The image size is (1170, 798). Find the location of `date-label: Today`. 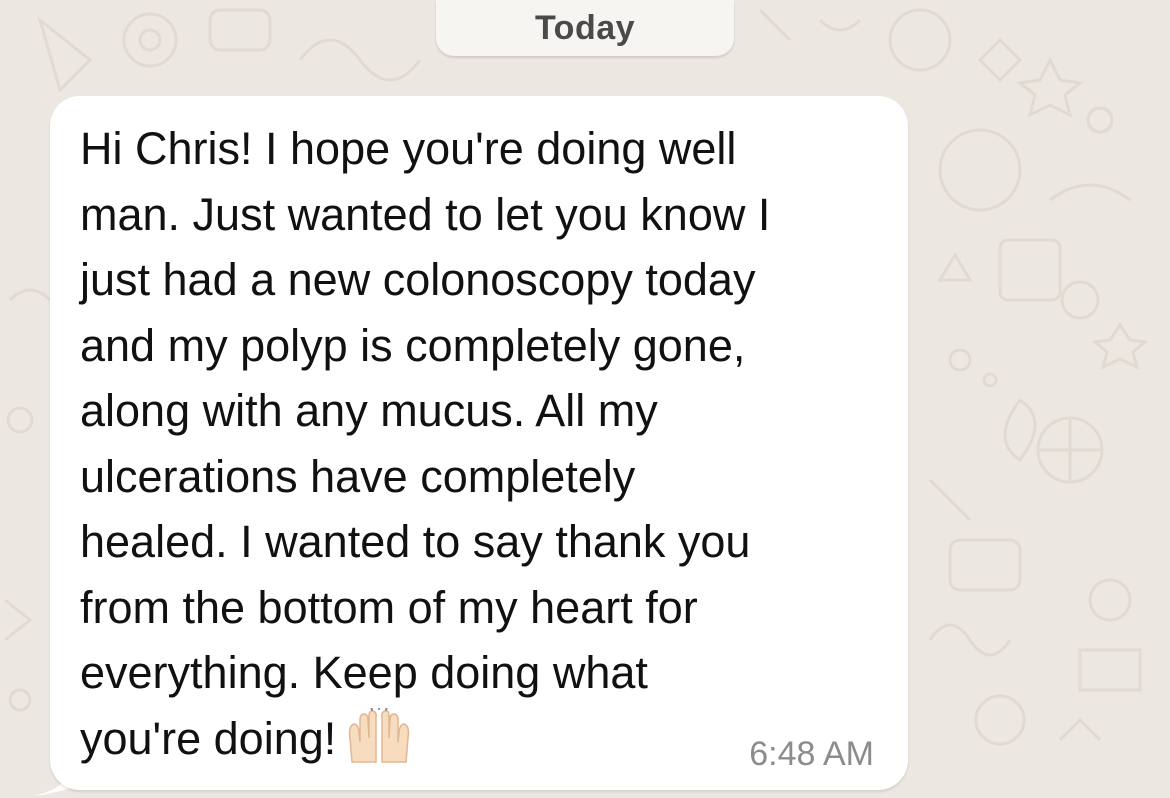

date-label: Today is located at coordinates (585, 27).